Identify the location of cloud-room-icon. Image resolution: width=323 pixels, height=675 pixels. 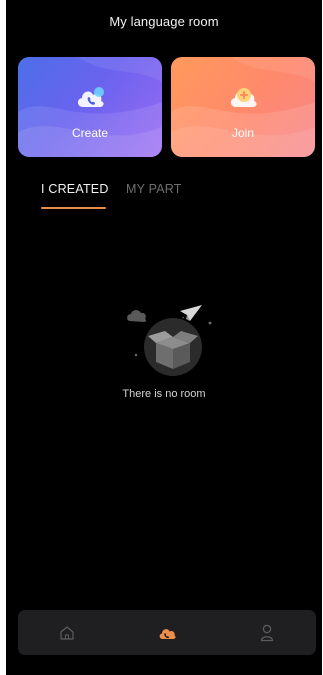
(167, 633).